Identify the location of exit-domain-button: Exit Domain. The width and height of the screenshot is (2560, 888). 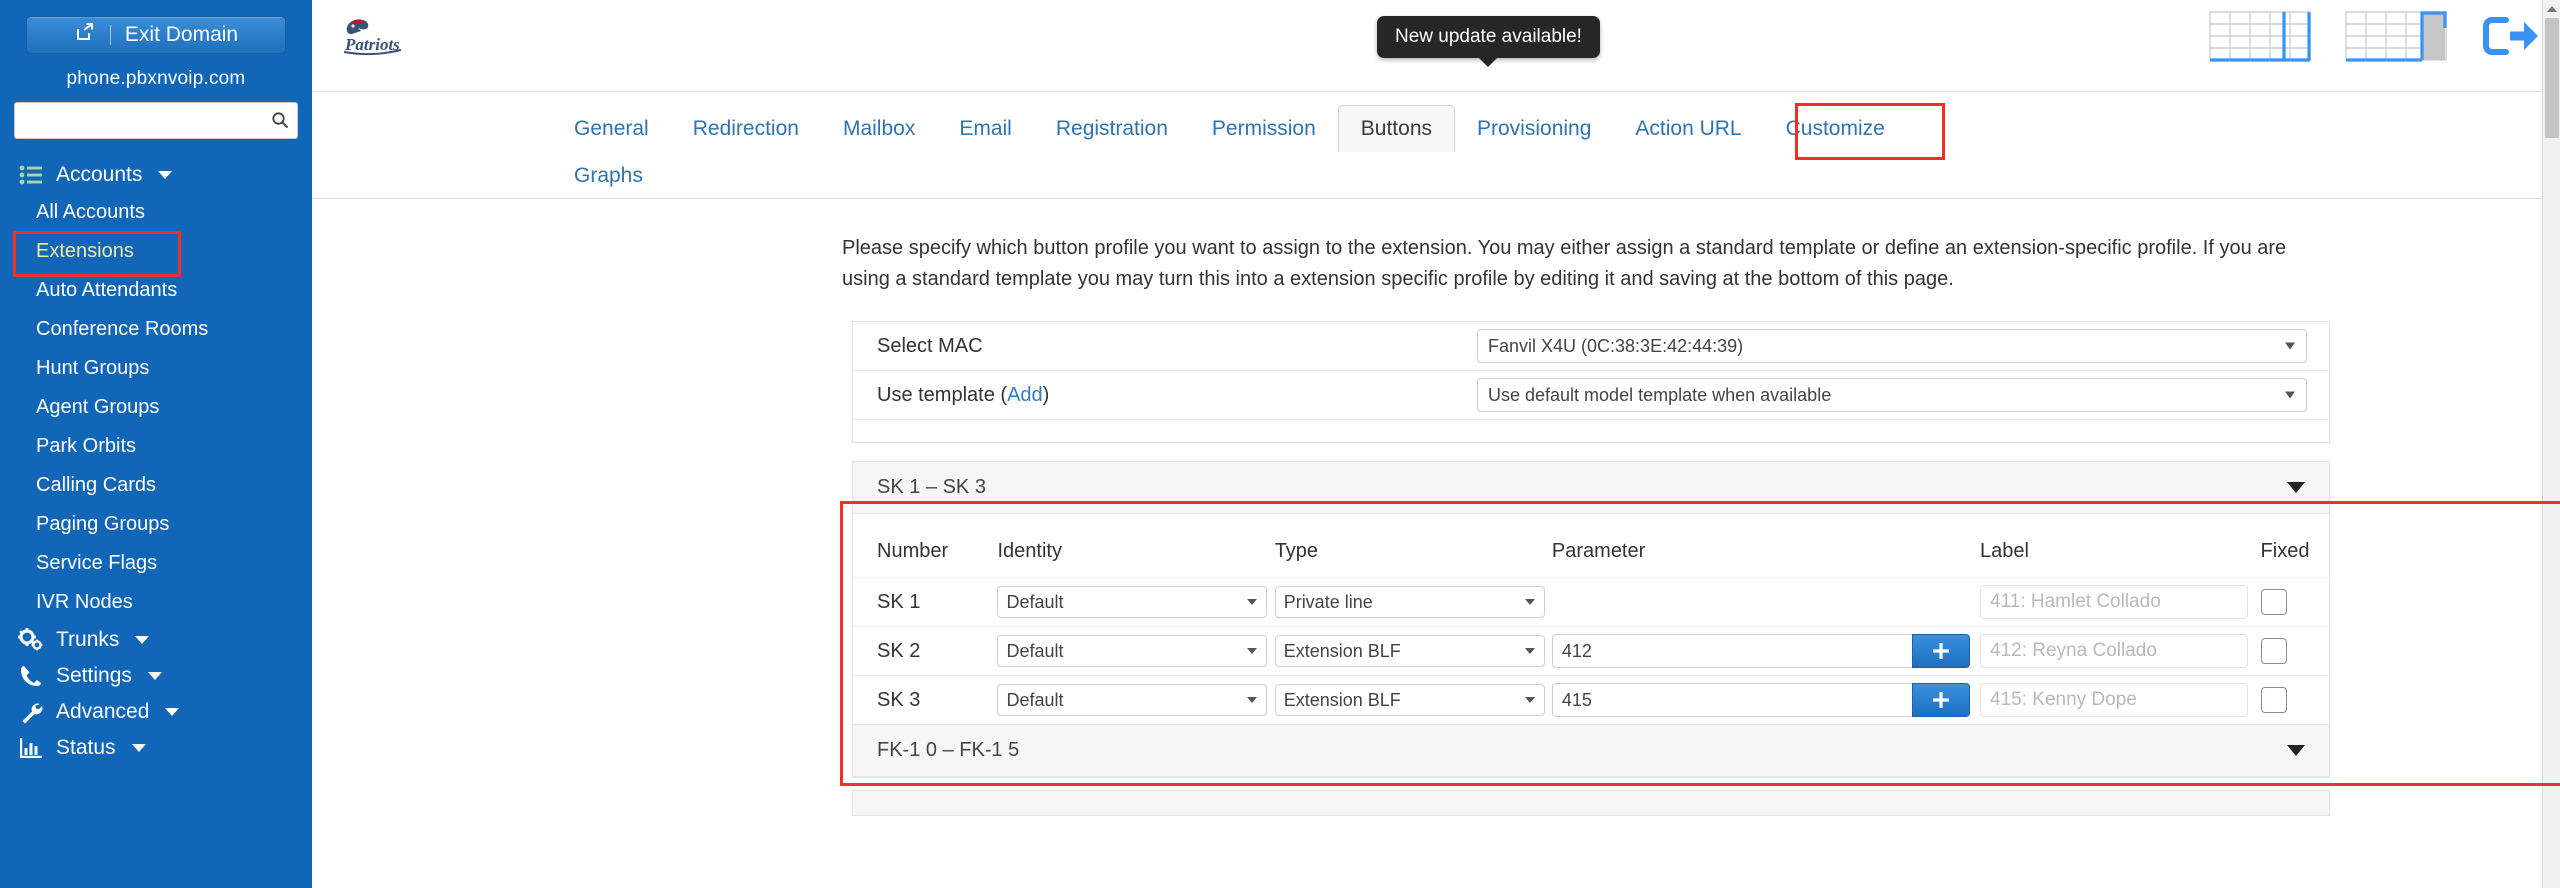
(156, 35).